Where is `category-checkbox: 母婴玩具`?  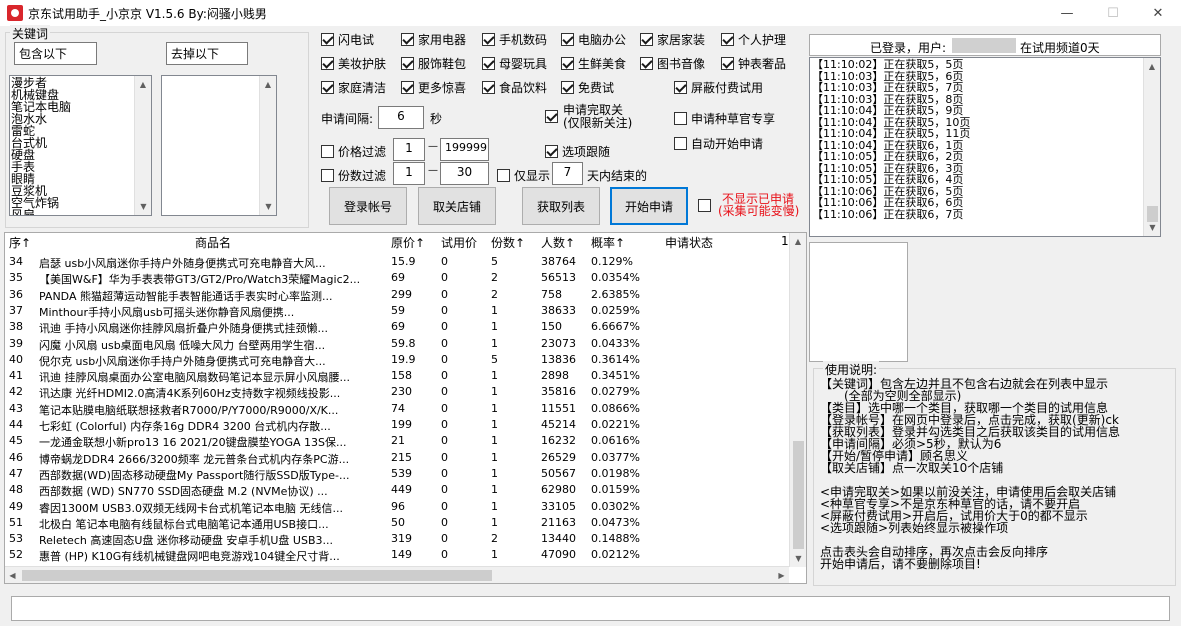
category-checkbox: 母婴玩具 is located at coordinates (514, 63).